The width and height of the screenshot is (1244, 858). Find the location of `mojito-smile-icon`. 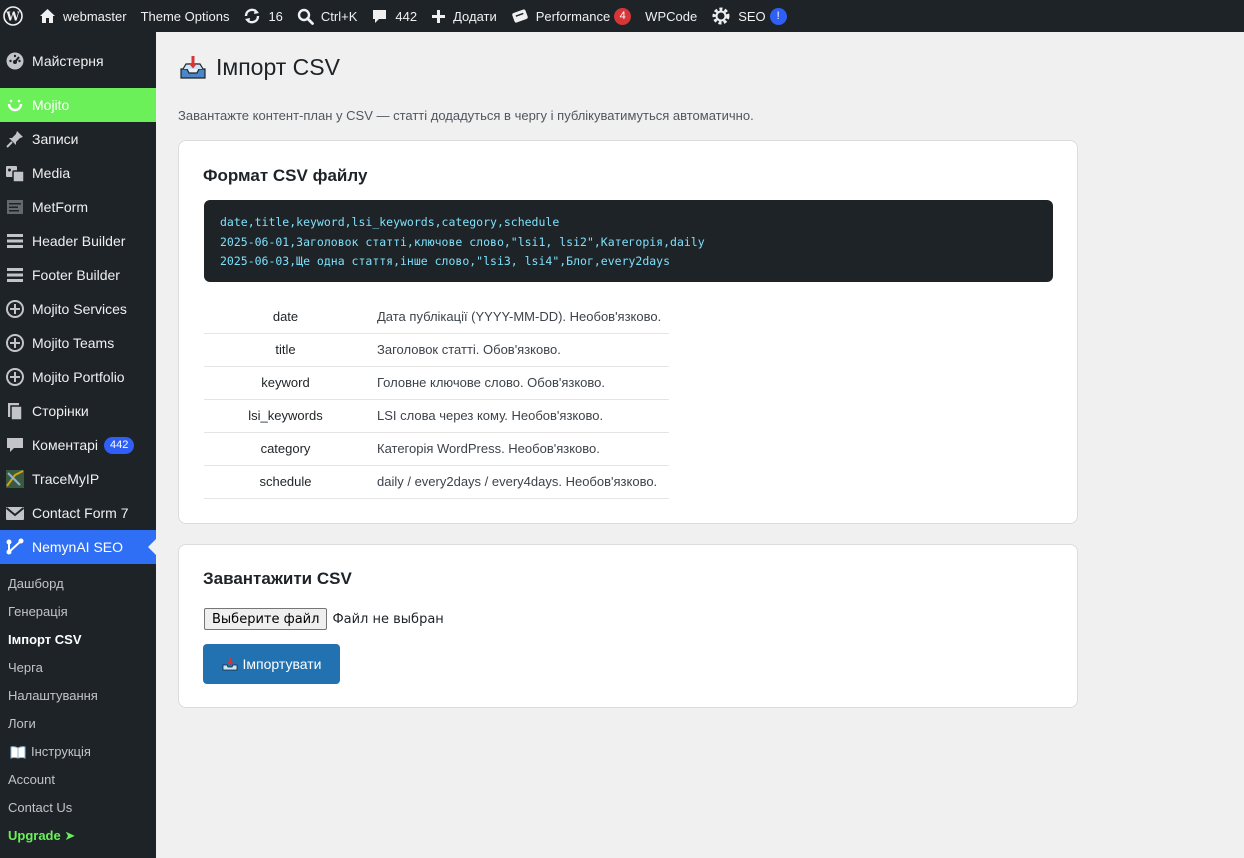

mojito-smile-icon is located at coordinates (15, 105).